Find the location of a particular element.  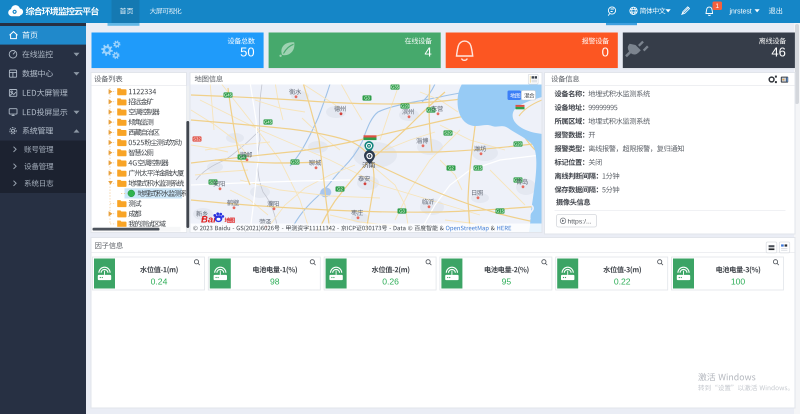

svg-text: S29 is located at coordinates (448, 133).